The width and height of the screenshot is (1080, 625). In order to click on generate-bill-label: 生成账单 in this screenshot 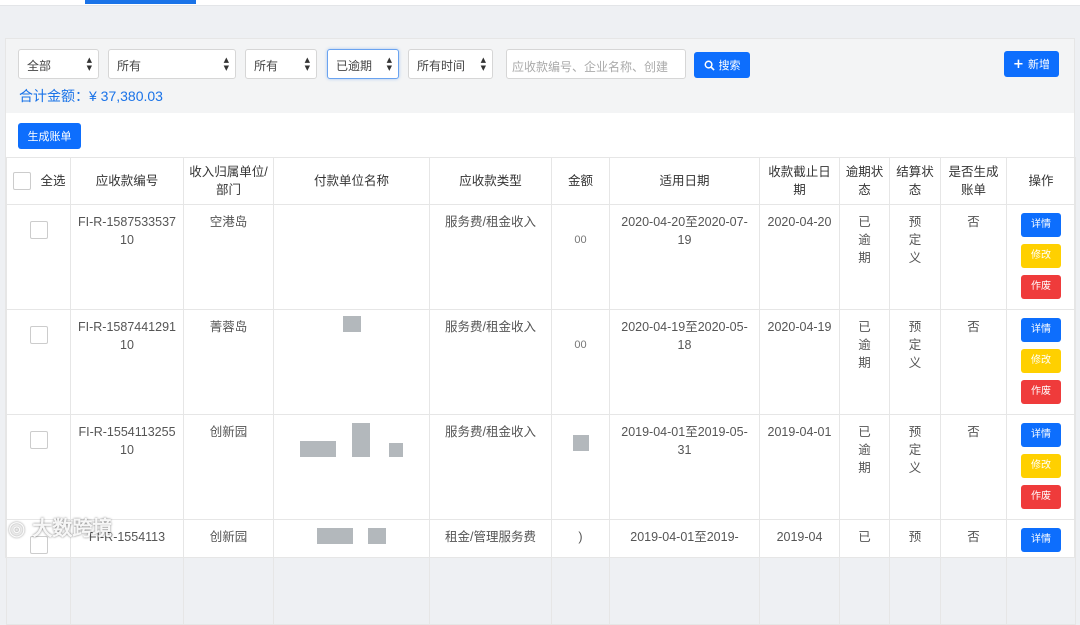, I will do `click(49, 136)`.